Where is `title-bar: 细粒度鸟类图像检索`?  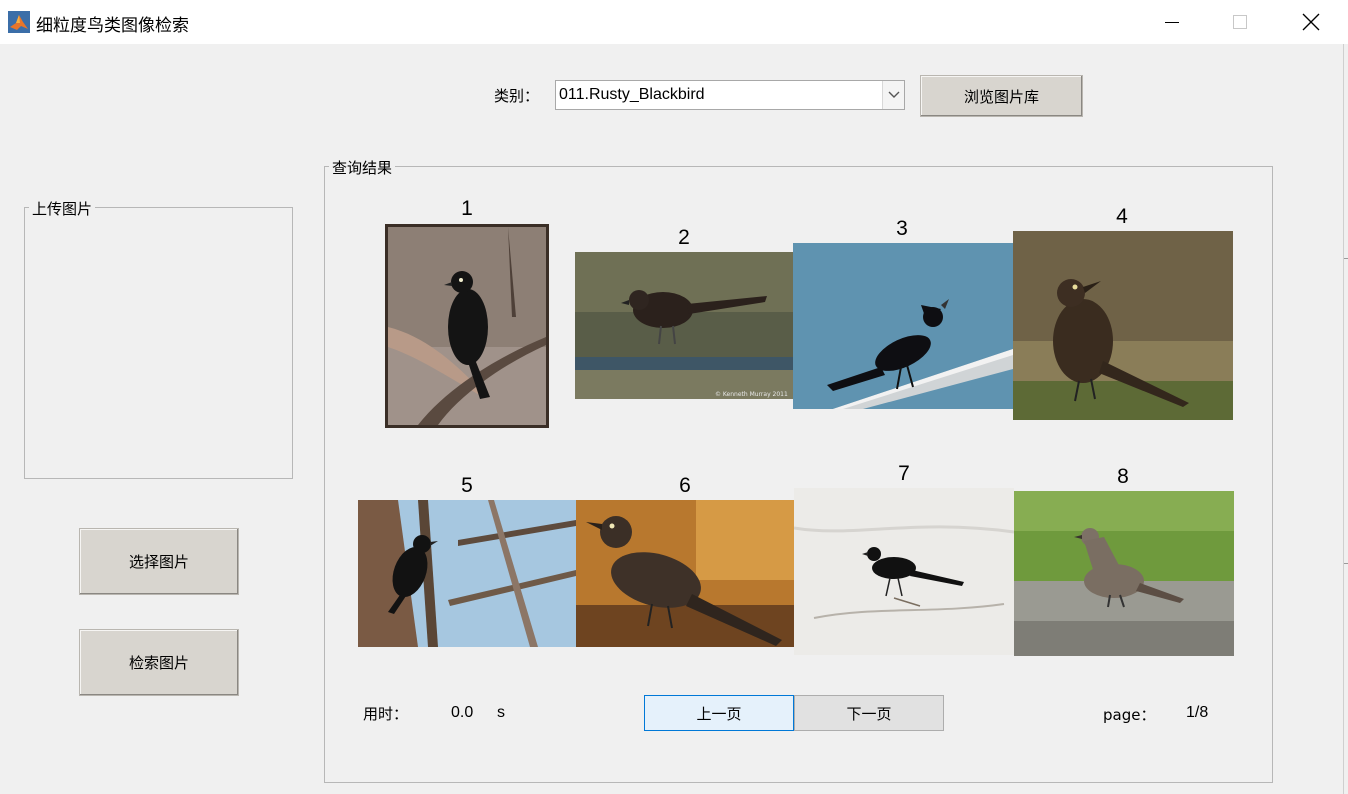 title-bar: 细粒度鸟类图像检索 is located at coordinates (674, 22).